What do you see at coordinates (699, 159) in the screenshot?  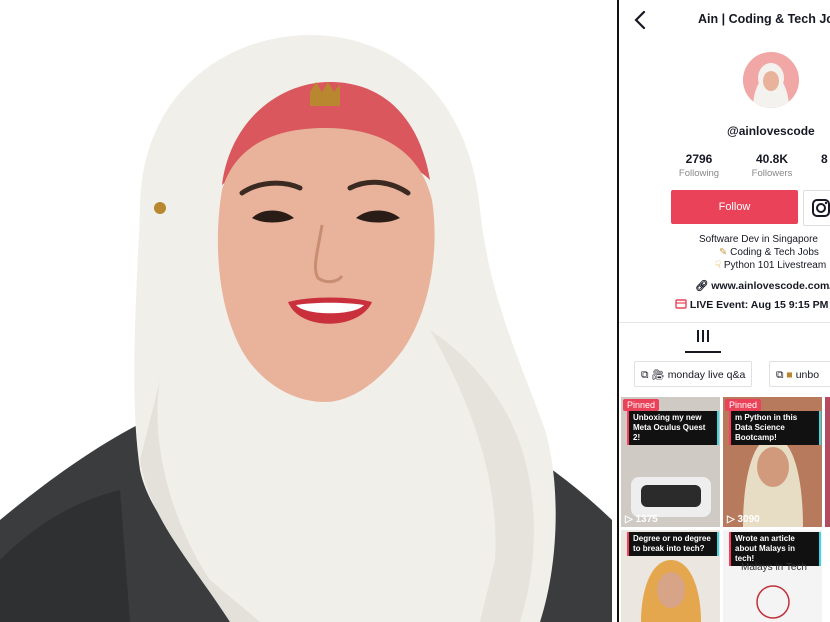 I see `stat-following-value: 2796` at bounding box center [699, 159].